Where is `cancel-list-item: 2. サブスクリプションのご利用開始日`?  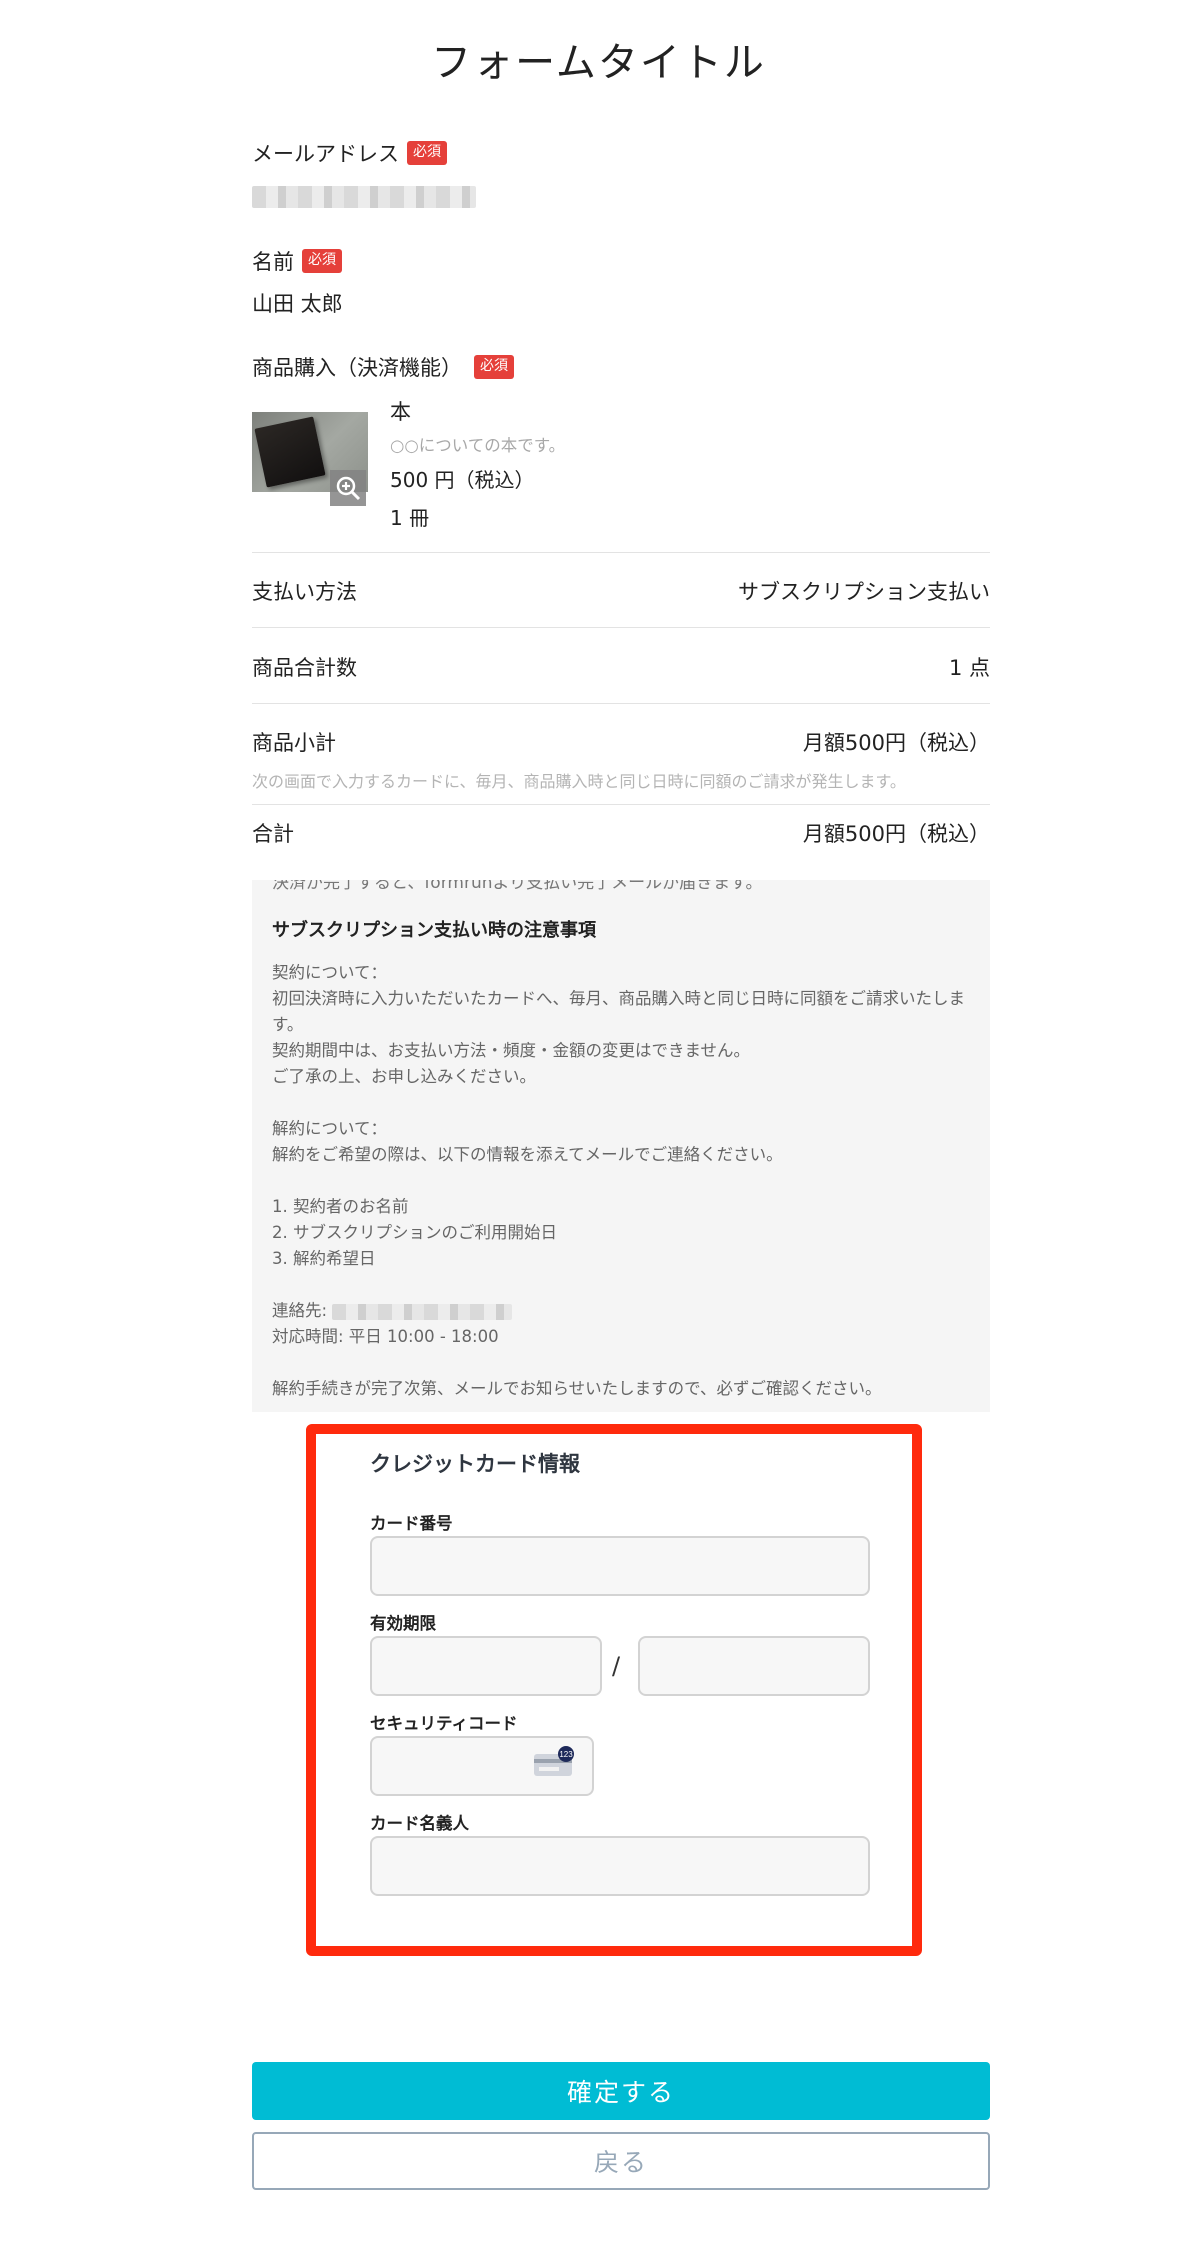 cancel-list-item: 2. サブスクリプションのご利用開始日 is located at coordinates (414, 1232).